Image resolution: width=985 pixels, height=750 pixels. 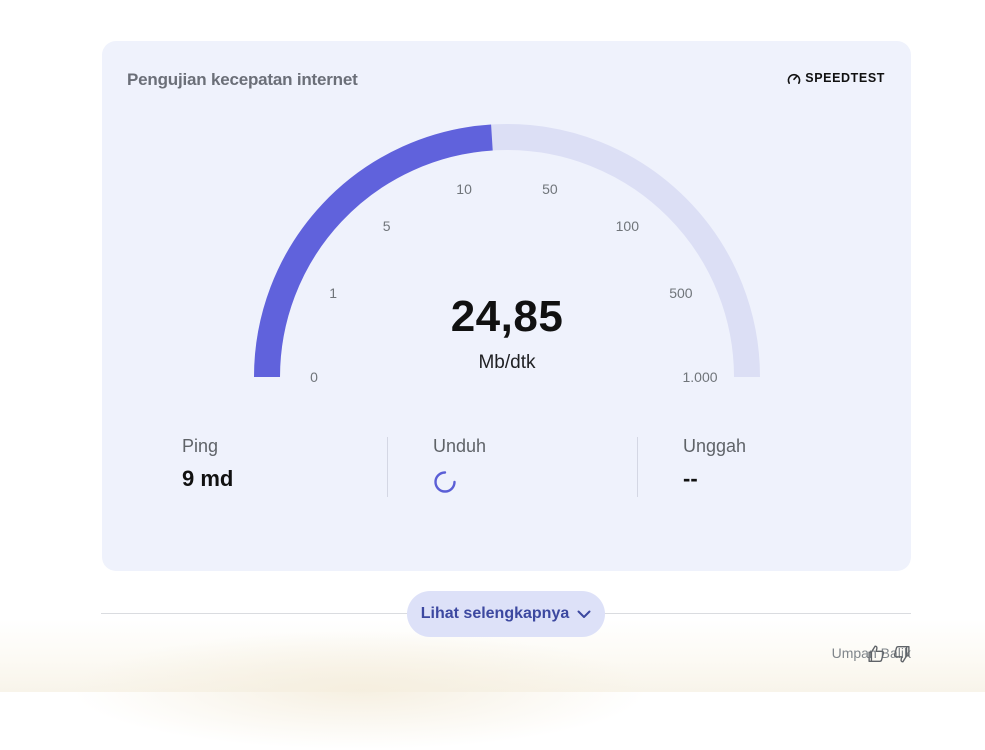 I want to click on loading-spinner-icon, so click(x=445, y=482).